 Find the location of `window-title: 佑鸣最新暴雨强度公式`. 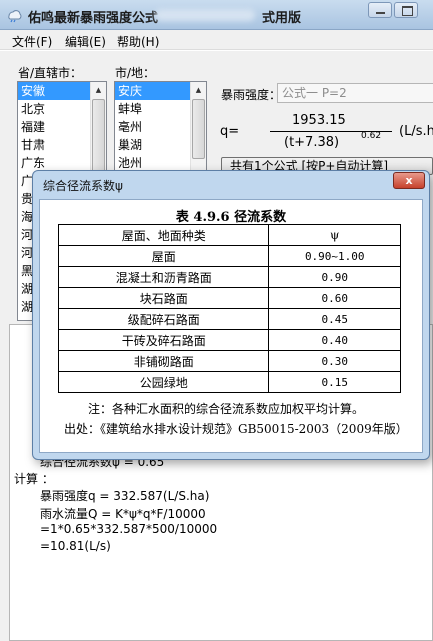

window-title: 佑鸣最新暴雨强度公式 is located at coordinates (93, 18).